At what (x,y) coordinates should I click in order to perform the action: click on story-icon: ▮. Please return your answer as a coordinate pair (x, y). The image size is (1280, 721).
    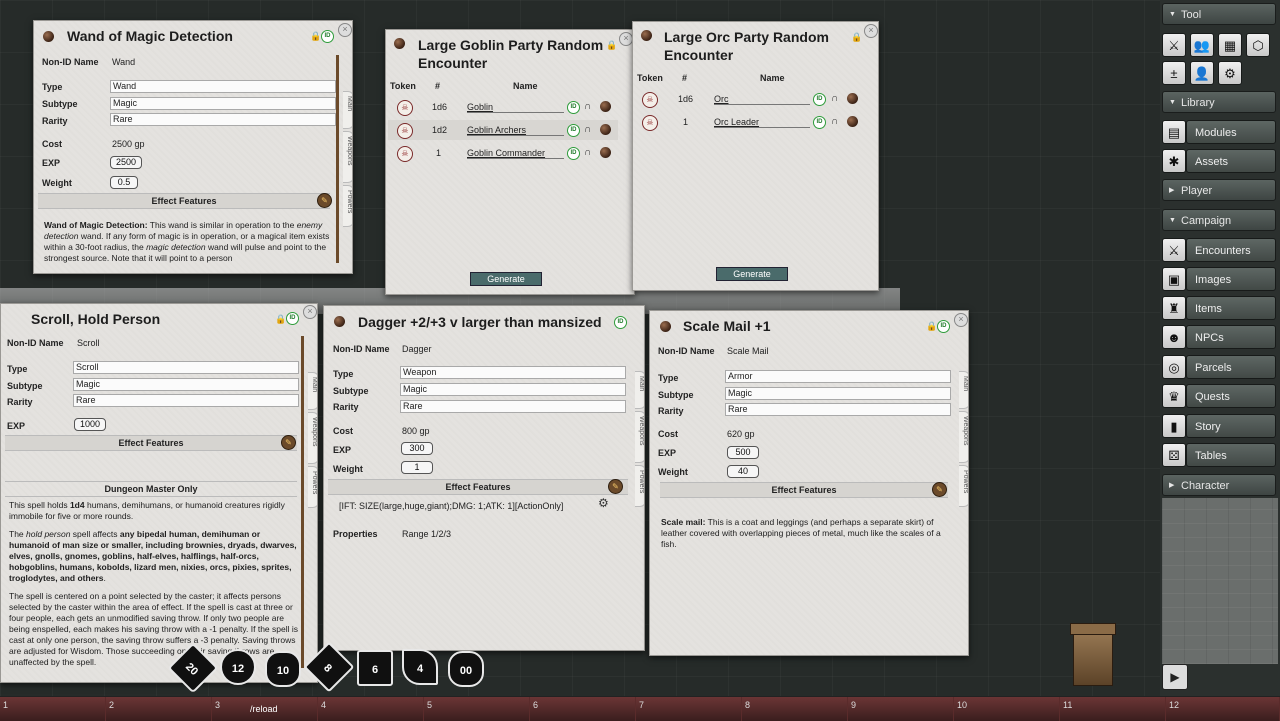
    Looking at the image, I should click on (1174, 426).